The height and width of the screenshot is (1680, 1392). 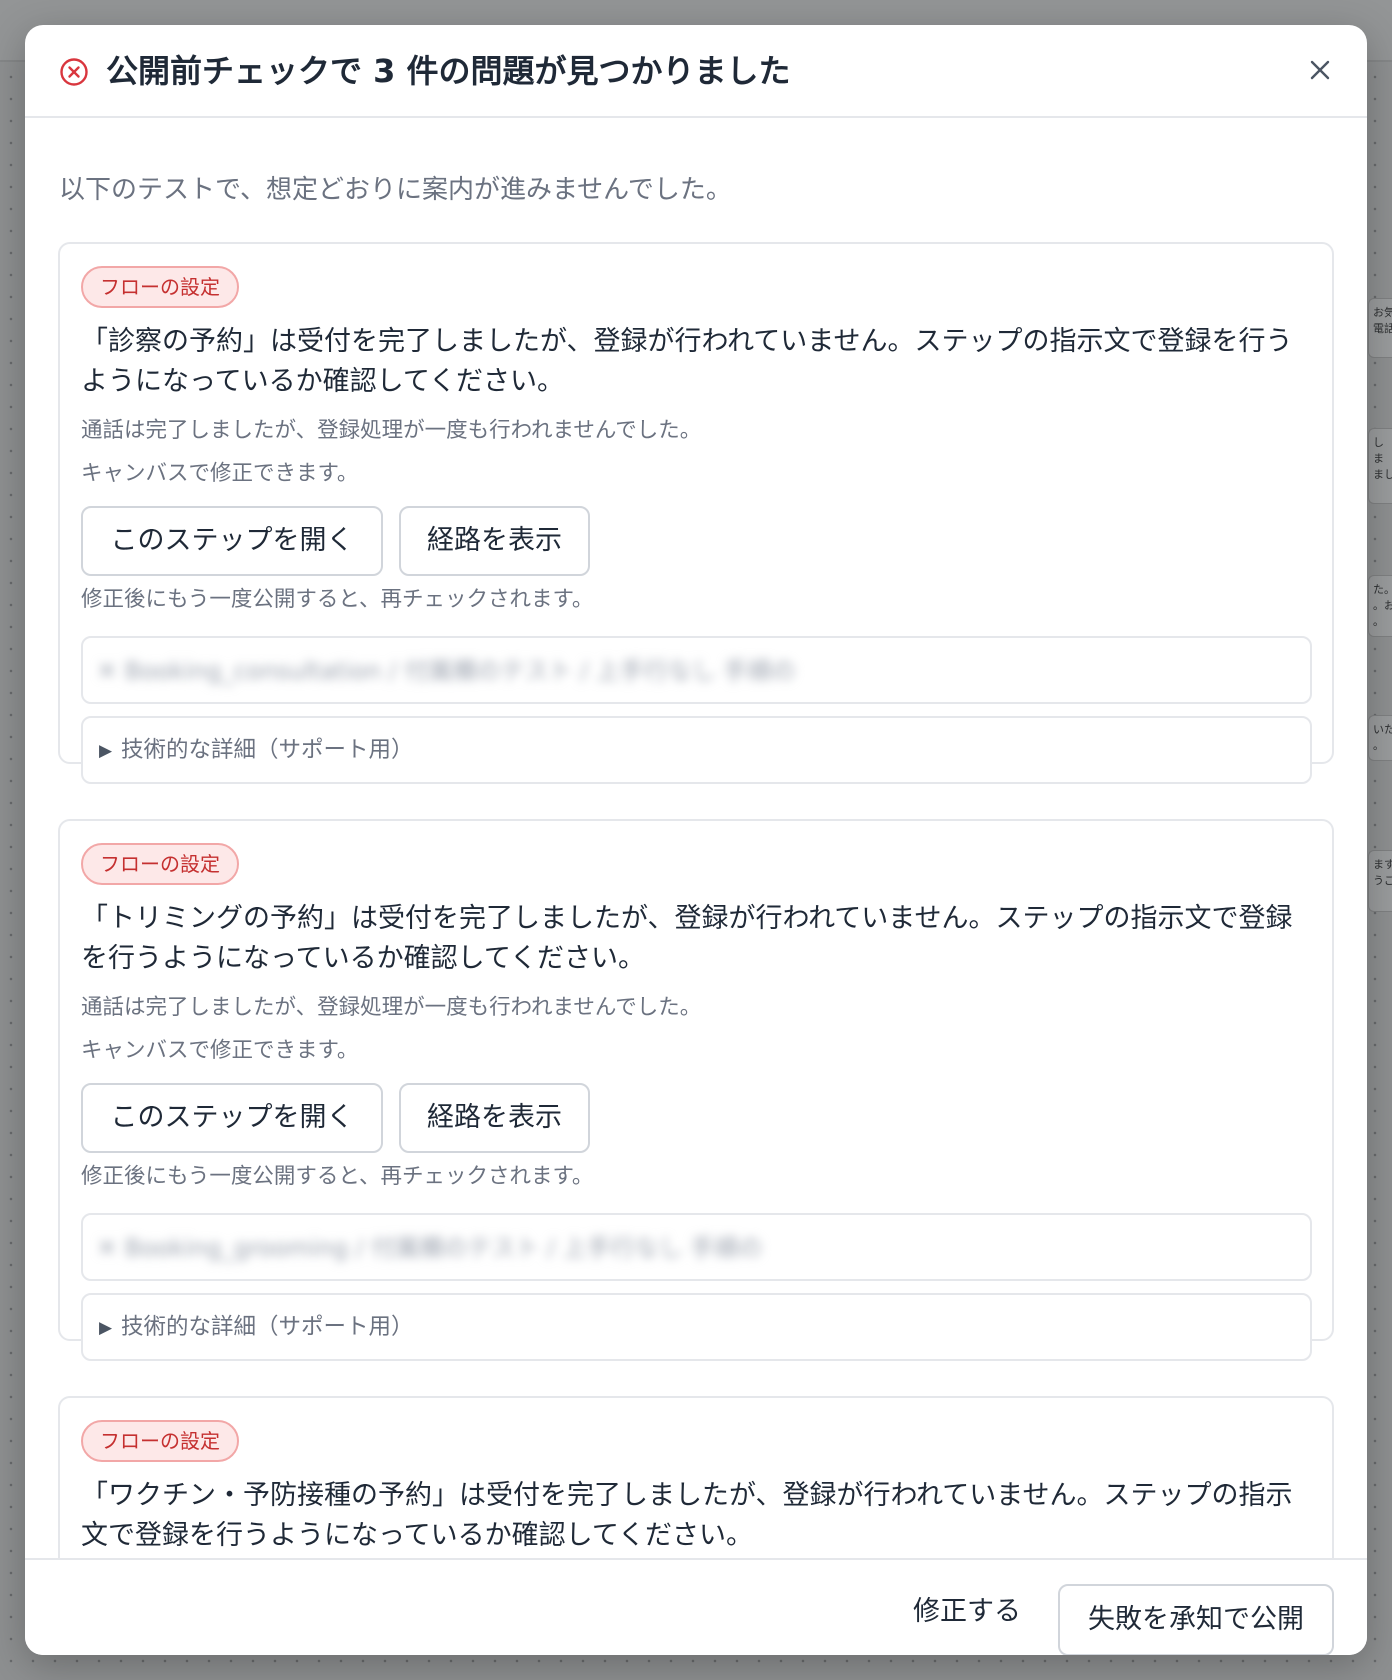 What do you see at coordinates (1382, 474) in the screenshot?
I see `background-node-text: まし` at bounding box center [1382, 474].